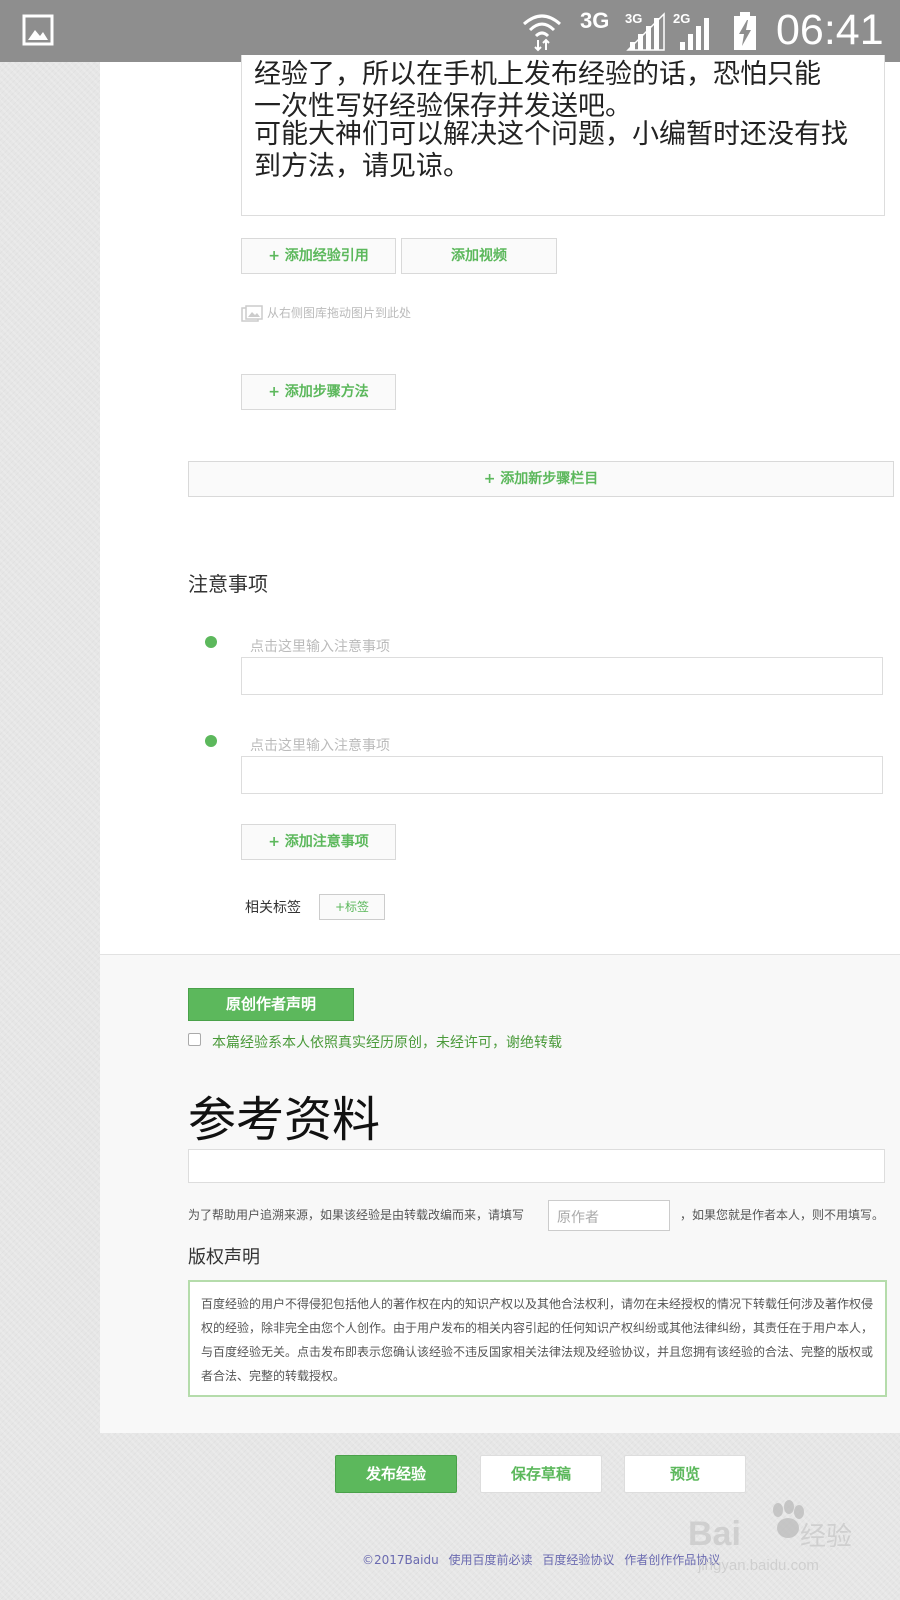  What do you see at coordinates (228, 584) in the screenshot?
I see `notes-section-title: 注意事项` at bounding box center [228, 584].